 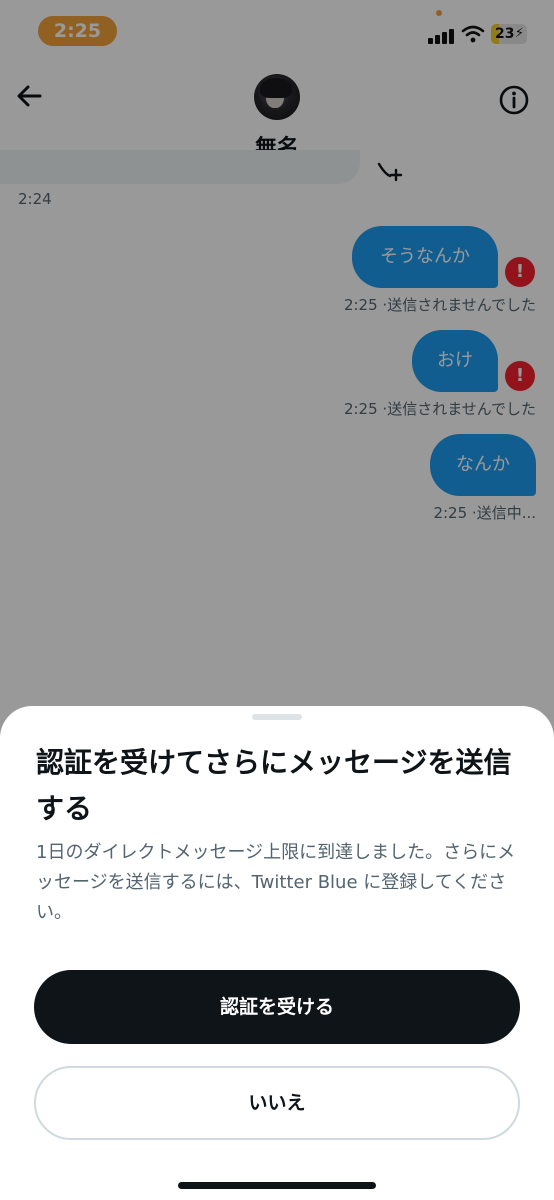 What do you see at coordinates (277, 1103) in the screenshot?
I see `no-button: いいえ` at bounding box center [277, 1103].